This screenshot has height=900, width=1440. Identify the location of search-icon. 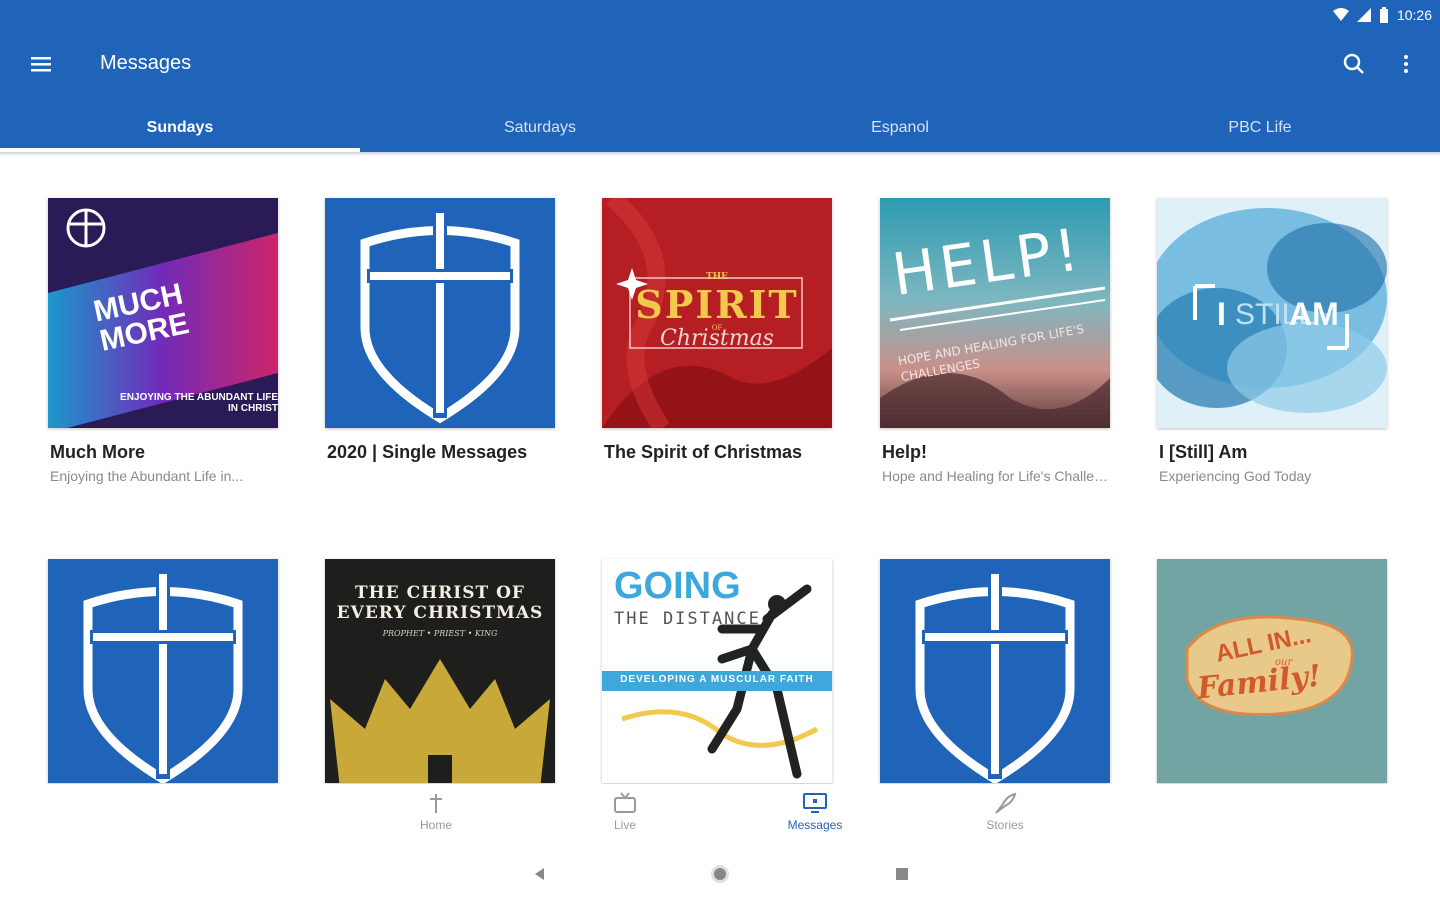
(1353, 63).